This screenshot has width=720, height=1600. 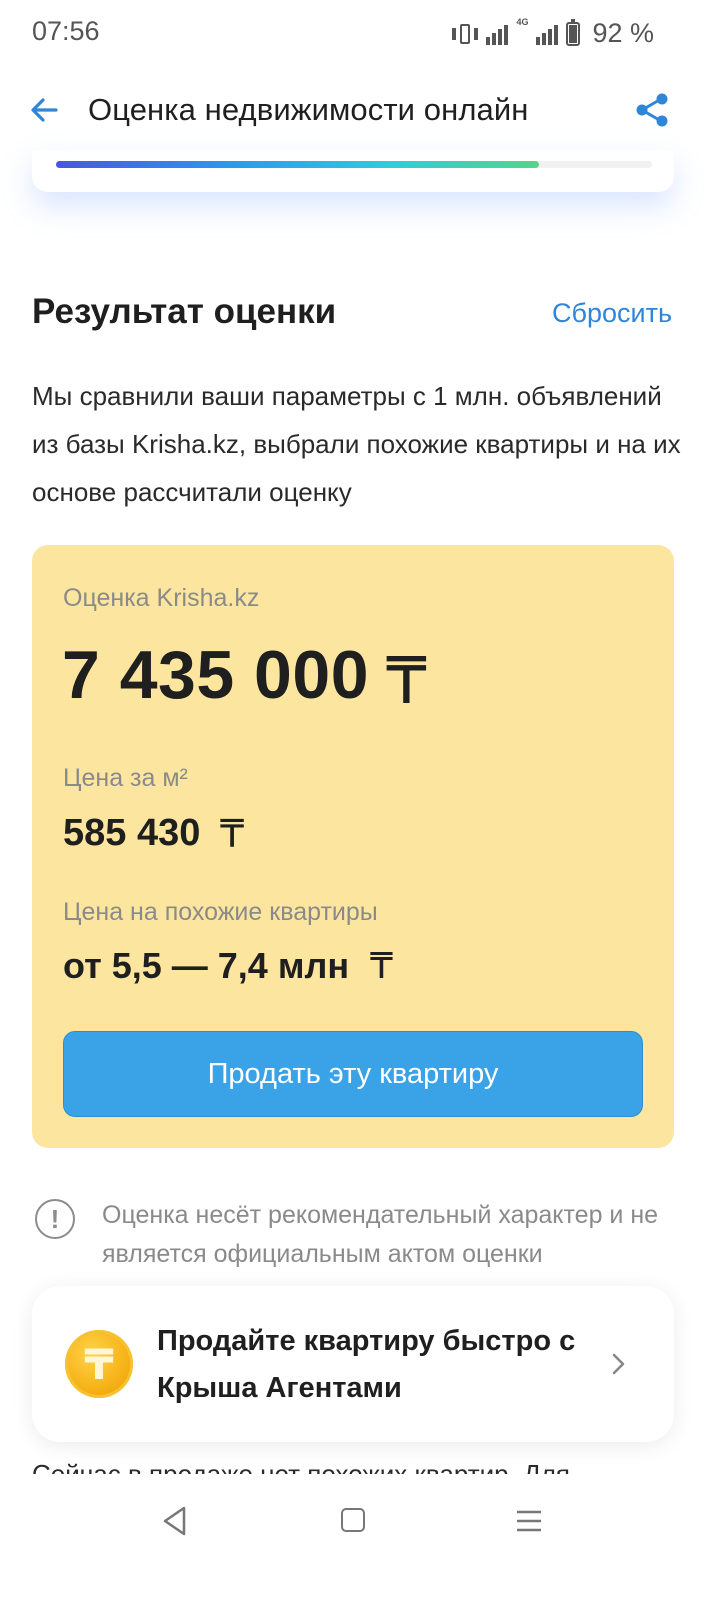 What do you see at coordinates (360, 1537) in the screenshot?
I see `system-nav-bar` at bounding box center [360, 1537].